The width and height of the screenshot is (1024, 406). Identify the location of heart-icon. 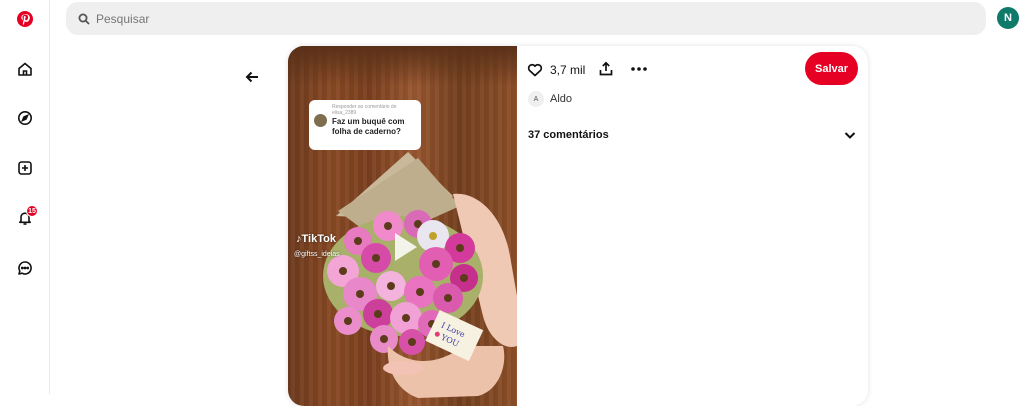
(535, 70).